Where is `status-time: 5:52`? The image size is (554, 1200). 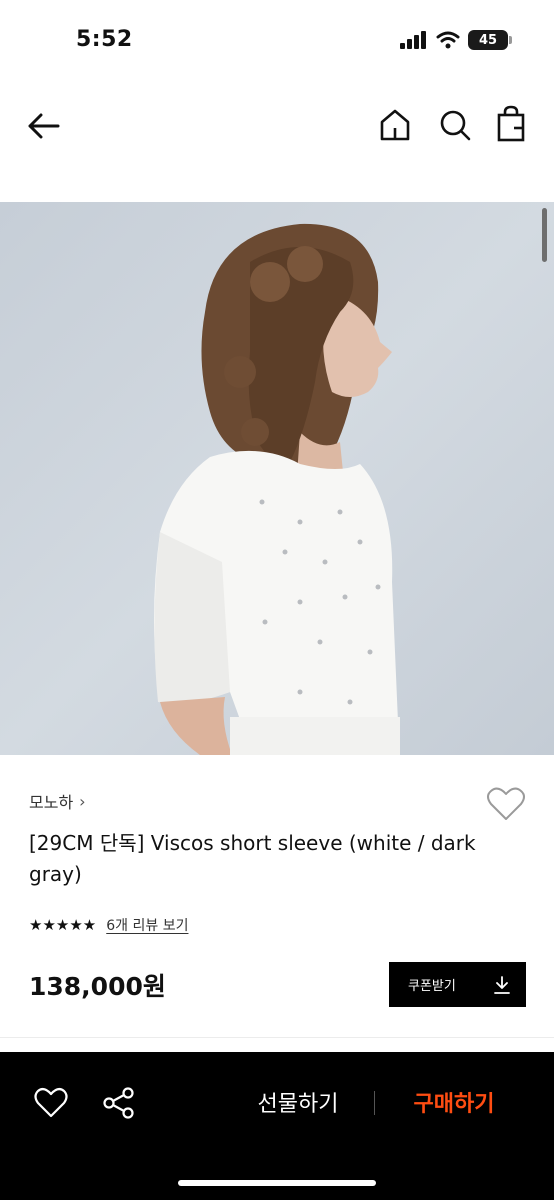
status-time: 5:52 is located at coordinates (104, 39).